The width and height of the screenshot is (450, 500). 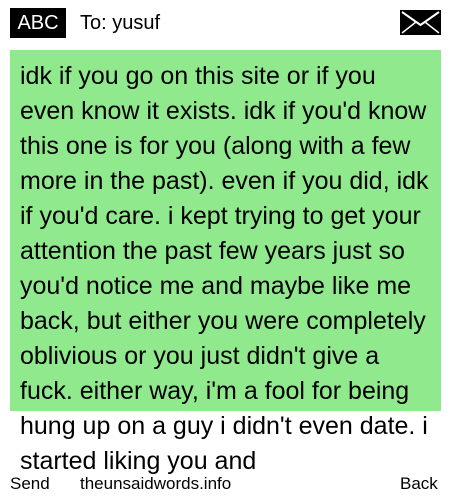 What do you see at coordinates (93, 23) in the screenshot?
I see `to-label: To:` at bounding box center [93, 23].